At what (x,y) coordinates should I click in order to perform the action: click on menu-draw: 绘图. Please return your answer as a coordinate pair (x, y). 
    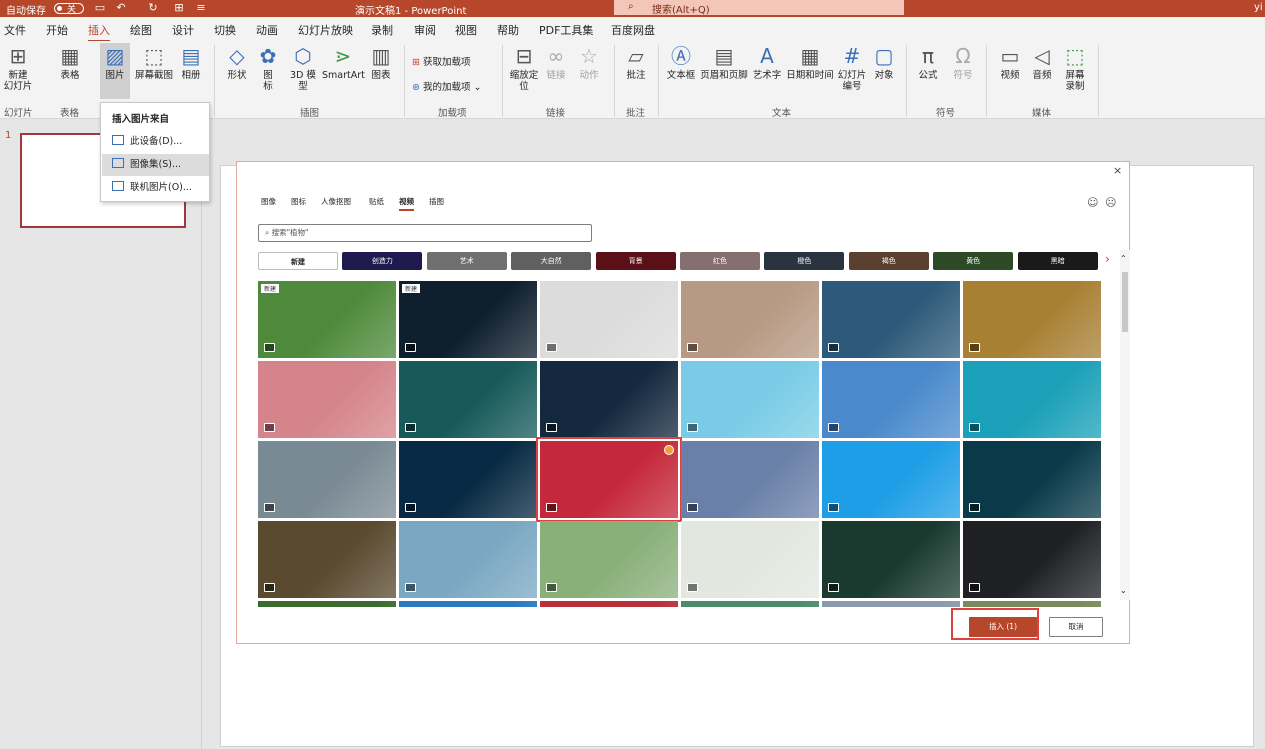
    Looking at the image, I should click on (141, 30).